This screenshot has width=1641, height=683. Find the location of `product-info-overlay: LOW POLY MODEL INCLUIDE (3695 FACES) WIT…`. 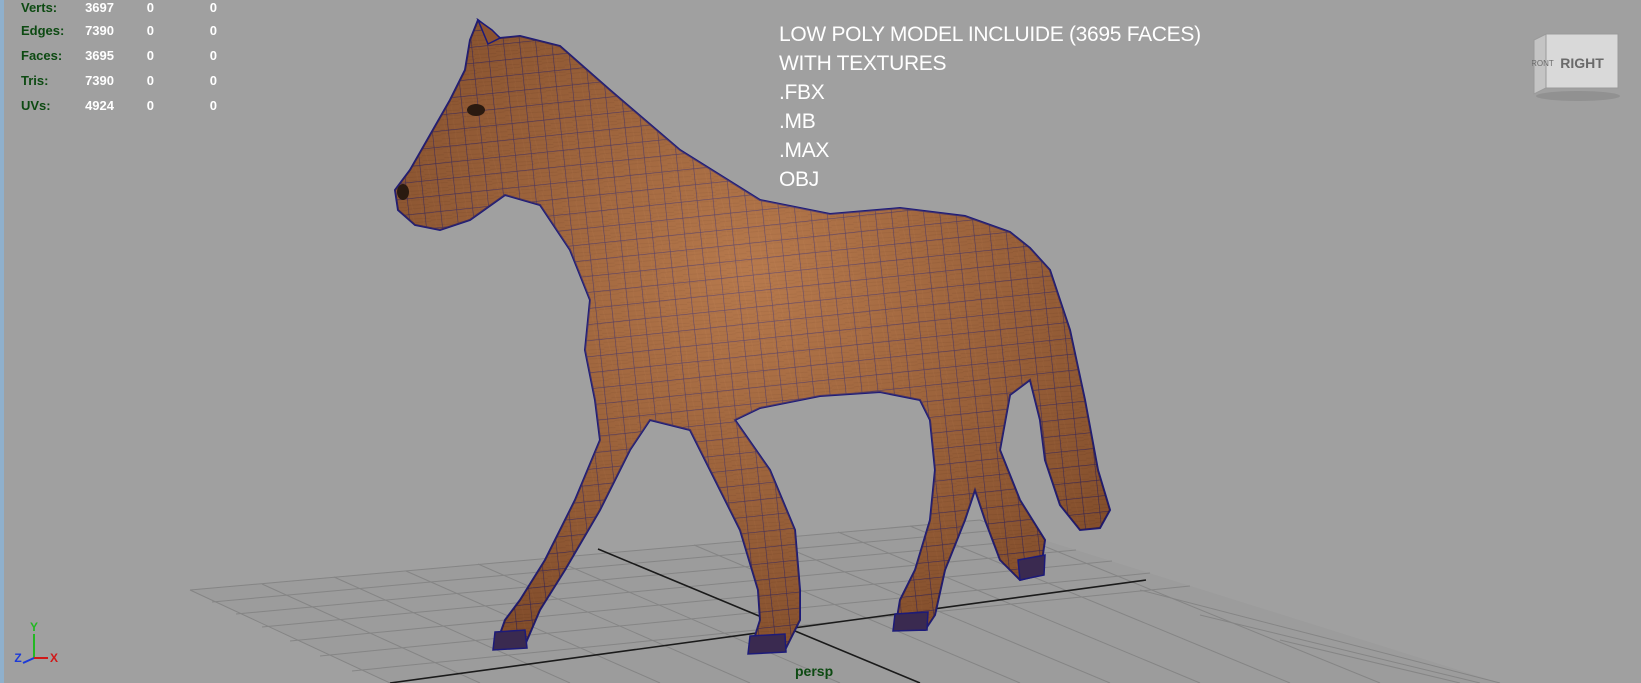

product-info-overlay: LOW POLY MODEL INCLUIDE (3695 FACES) WIT… is located at coordinates (990, 107).